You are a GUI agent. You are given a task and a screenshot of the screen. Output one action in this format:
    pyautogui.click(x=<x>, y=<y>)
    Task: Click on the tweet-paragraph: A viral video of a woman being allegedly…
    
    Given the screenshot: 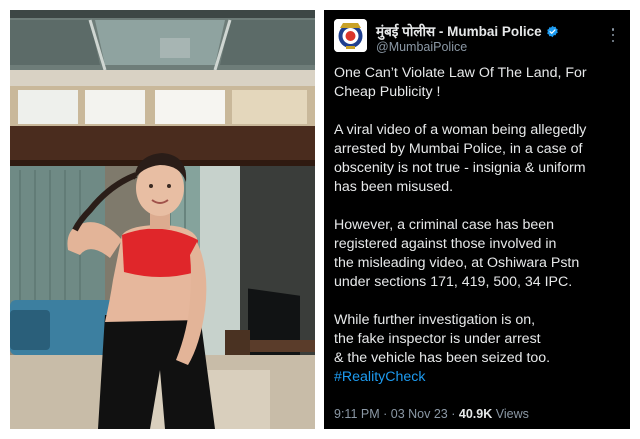 What is the action you would take?
    pyautogui.click(x=460, y=158)
    